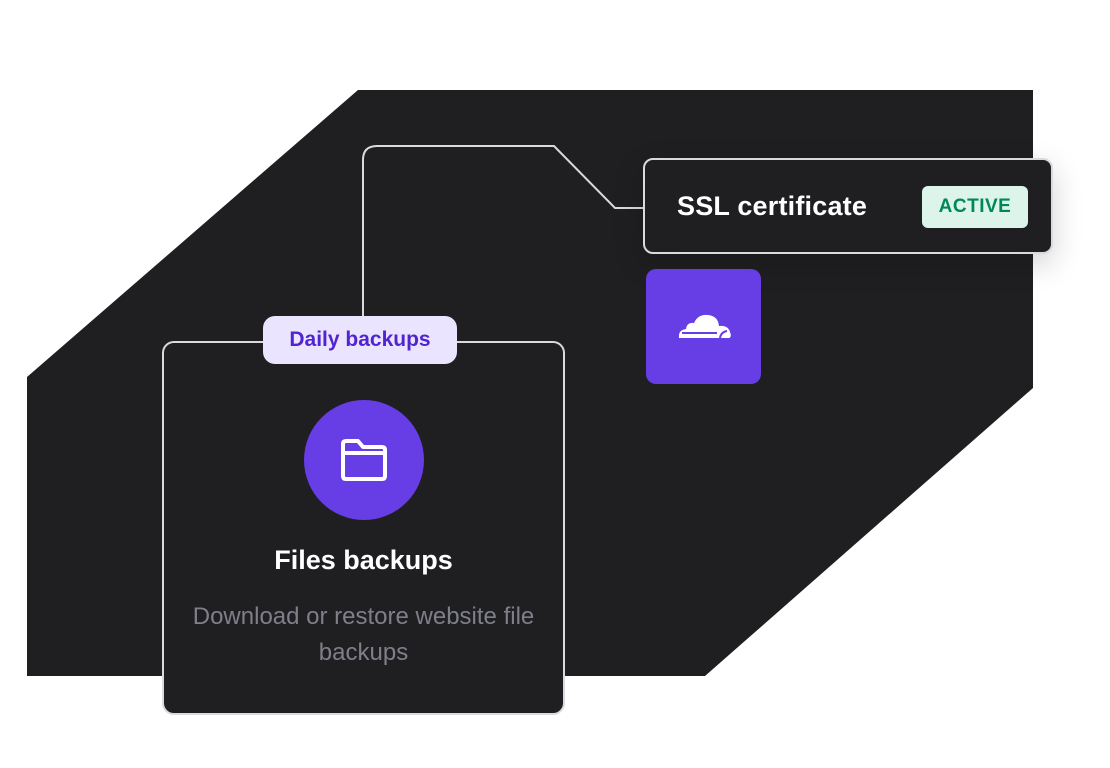  I want to click on card-title: Files backups, so click(363, 560).